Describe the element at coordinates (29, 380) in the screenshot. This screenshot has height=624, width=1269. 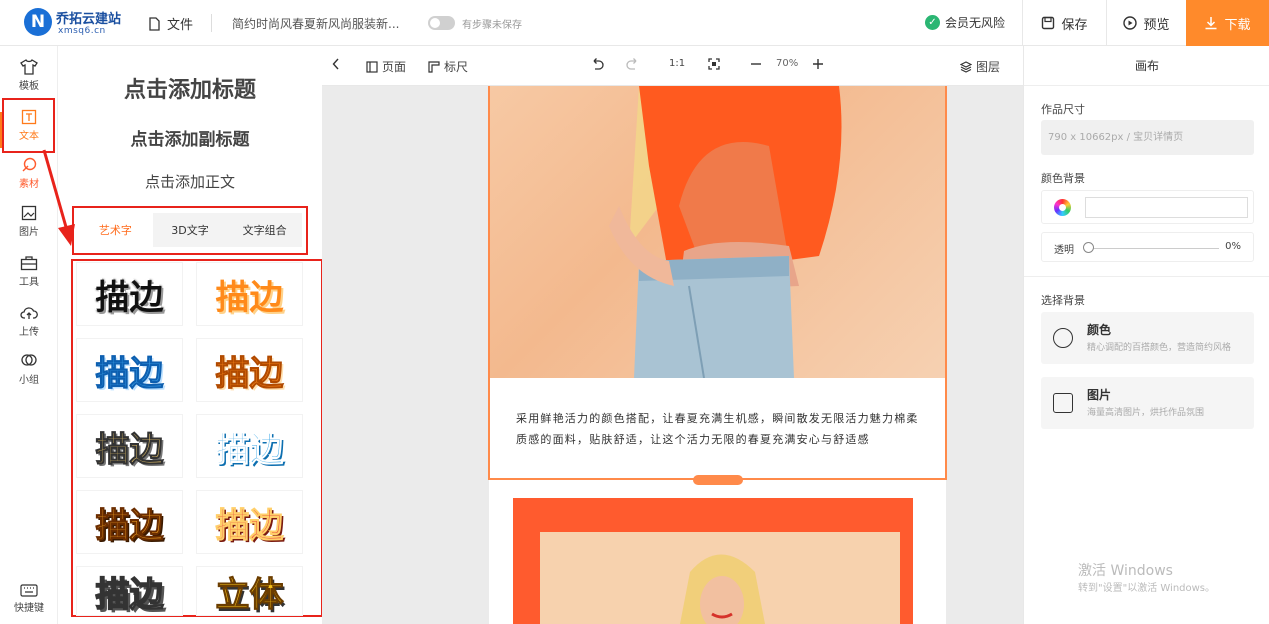
I see `nav-label: 小组` at that location.